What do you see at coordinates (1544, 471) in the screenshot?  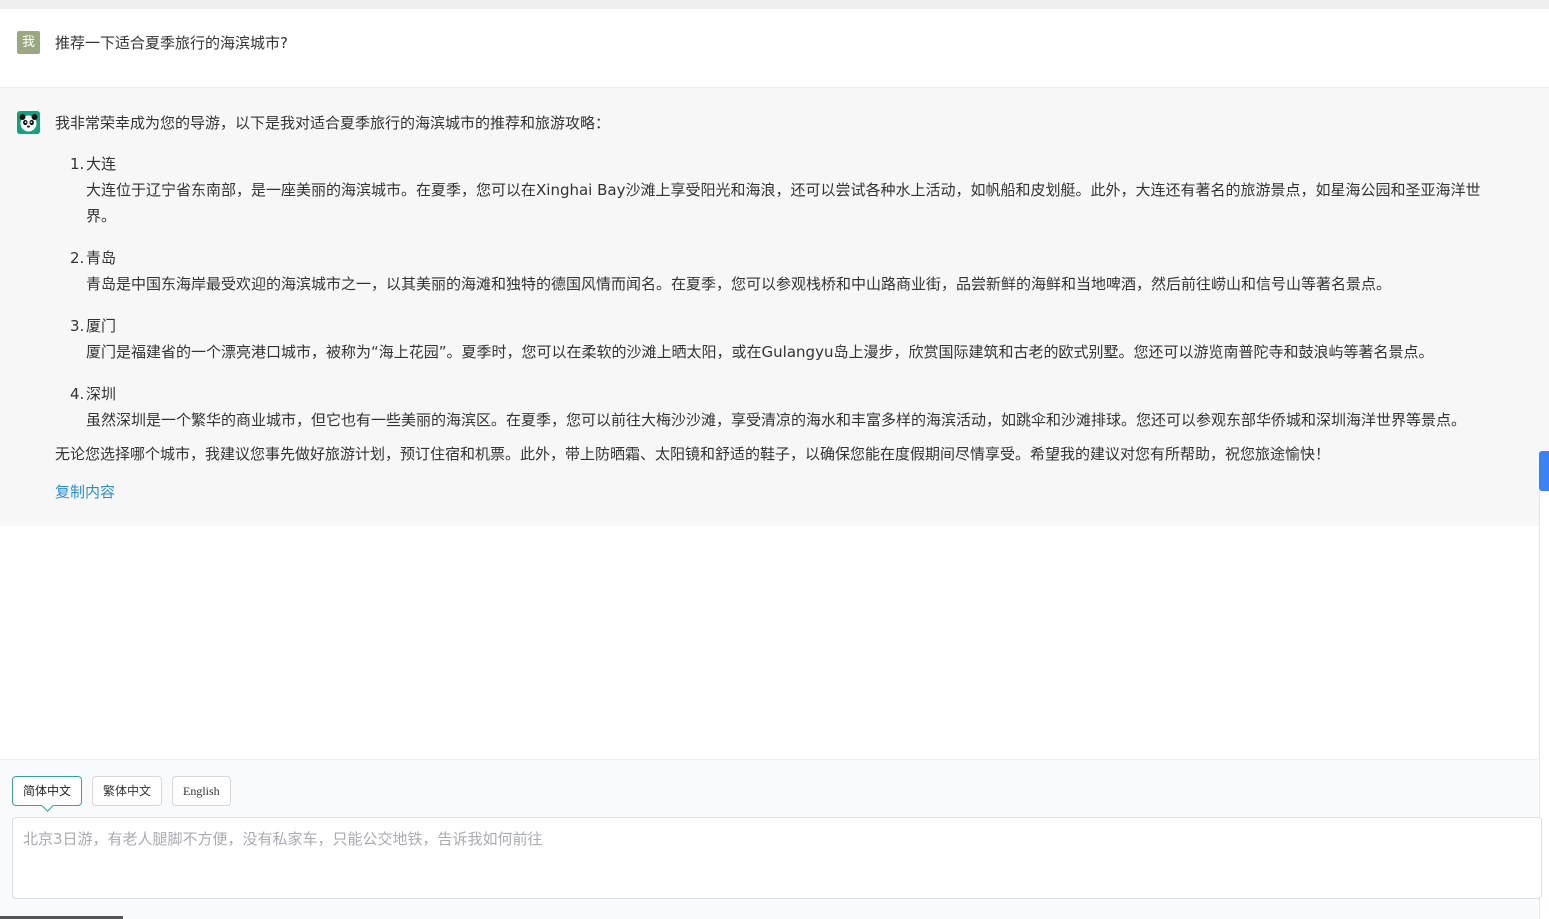 I see `side-panel-tab` at bounding box center [1544, 471].